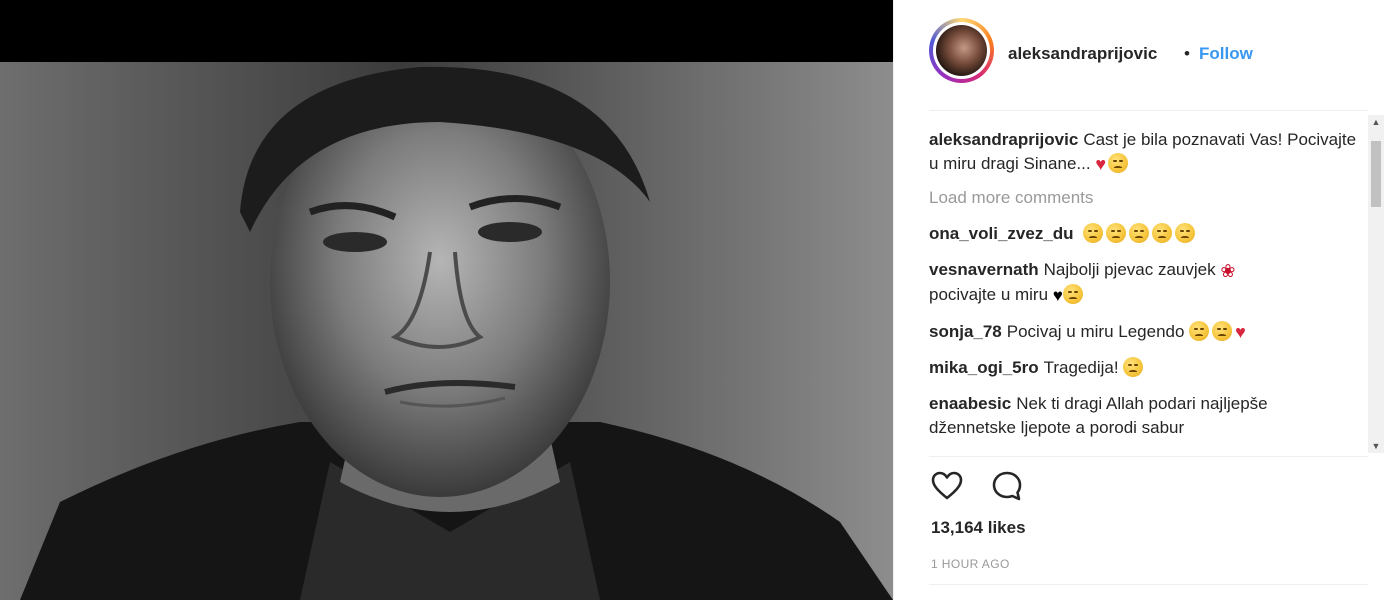 The width and height of the screenshot is (1388, 600). Describe the element at coordinates (1376, 174) in the screenshot. I see `scrollbar-thumb` at that location.